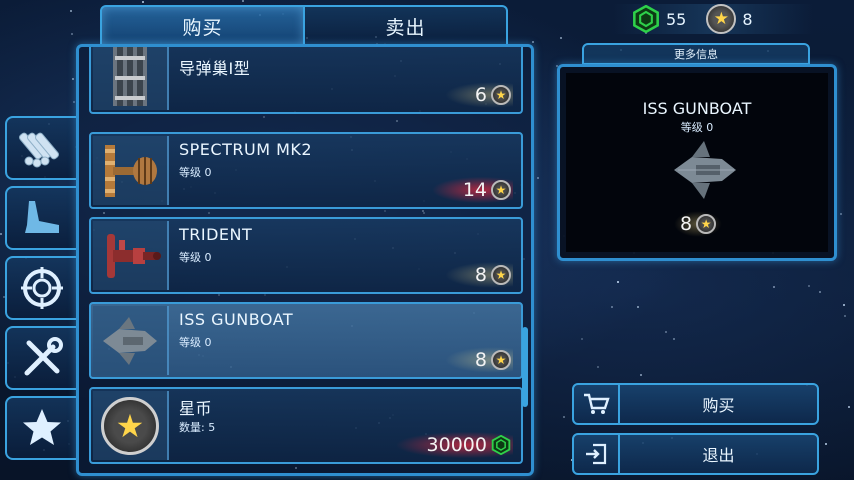  Describe the element at coordinates (697, 127) in the screenshot. I see `info-item-level: 等级 0` at that location.